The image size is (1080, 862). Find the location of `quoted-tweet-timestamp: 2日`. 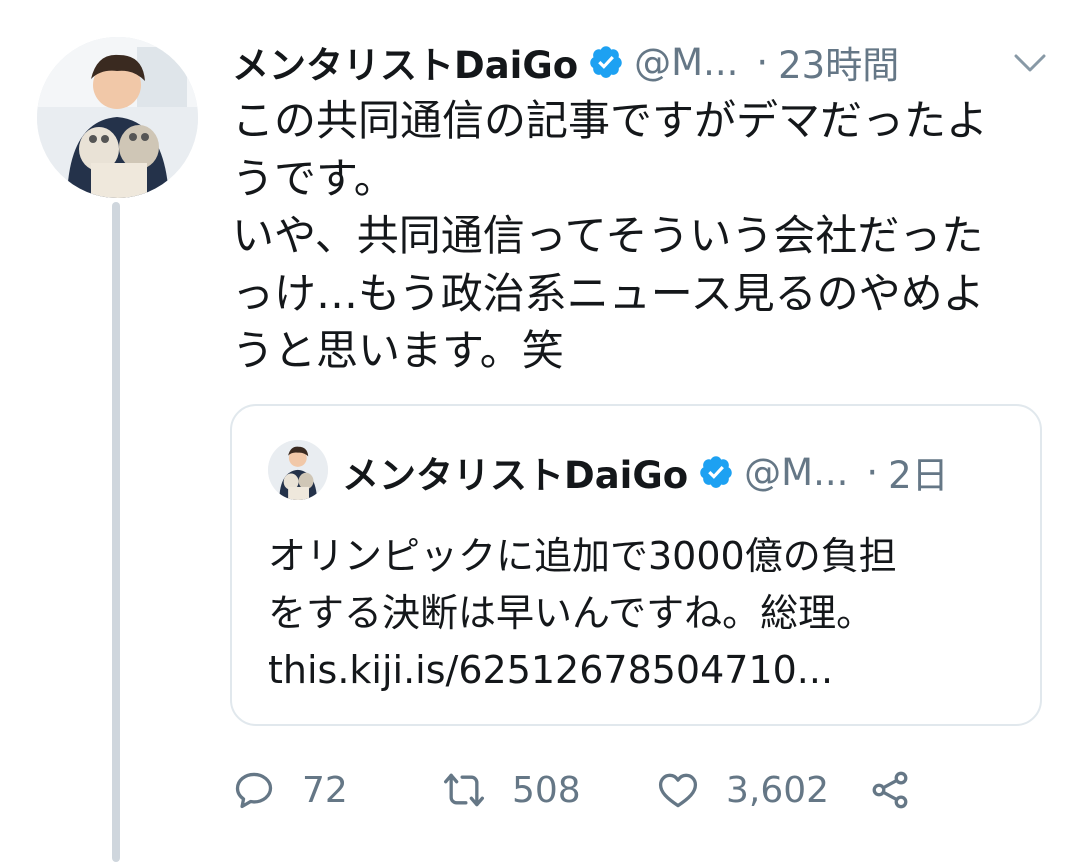

quoted-tweet-timestamp: 2日 is located at coordinates (918, 475).